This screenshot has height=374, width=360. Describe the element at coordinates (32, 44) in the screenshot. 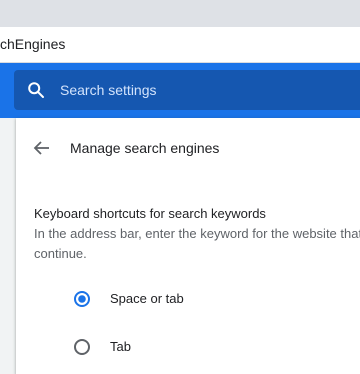

I see `address-bar-url: chEngines` at that location.